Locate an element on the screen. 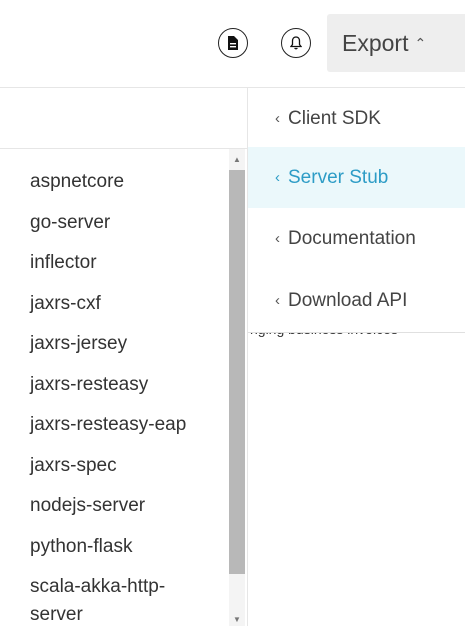 The width and height of the screenshot is (465, 628). notifications-button is located at coordinates (296, 43).